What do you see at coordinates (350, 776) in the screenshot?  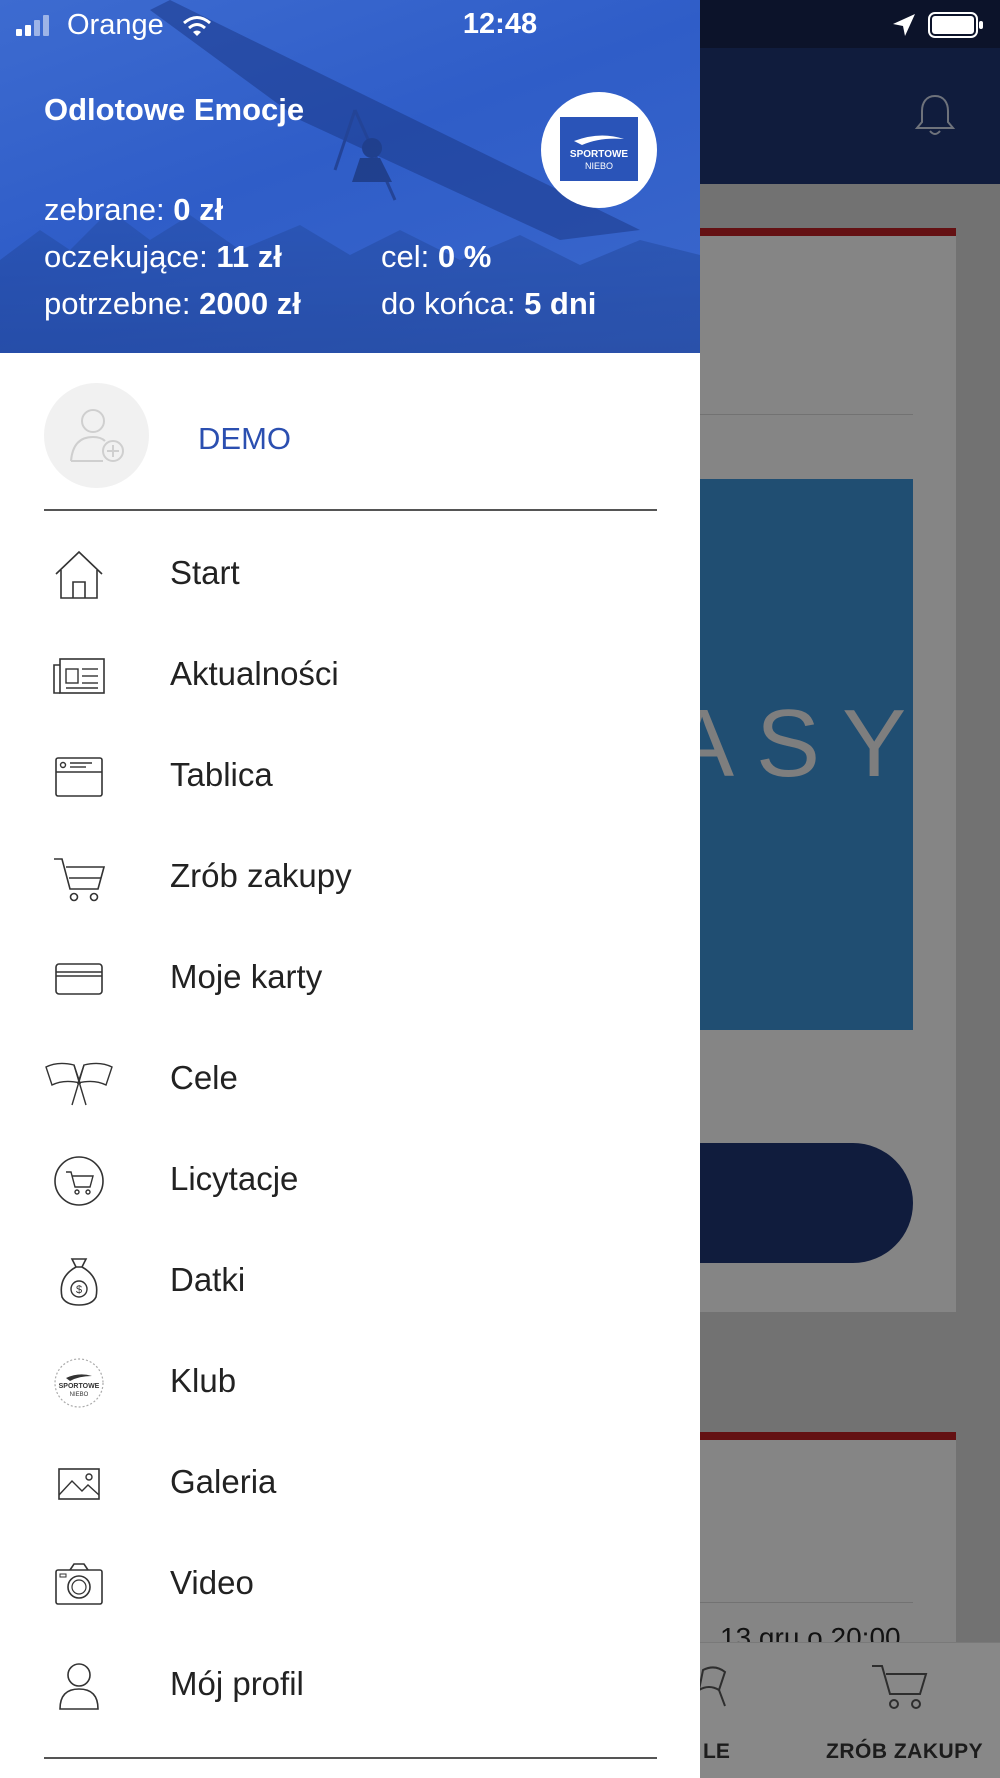 I see `menu-item-board: Tablica` at bounding box center [350, 776].